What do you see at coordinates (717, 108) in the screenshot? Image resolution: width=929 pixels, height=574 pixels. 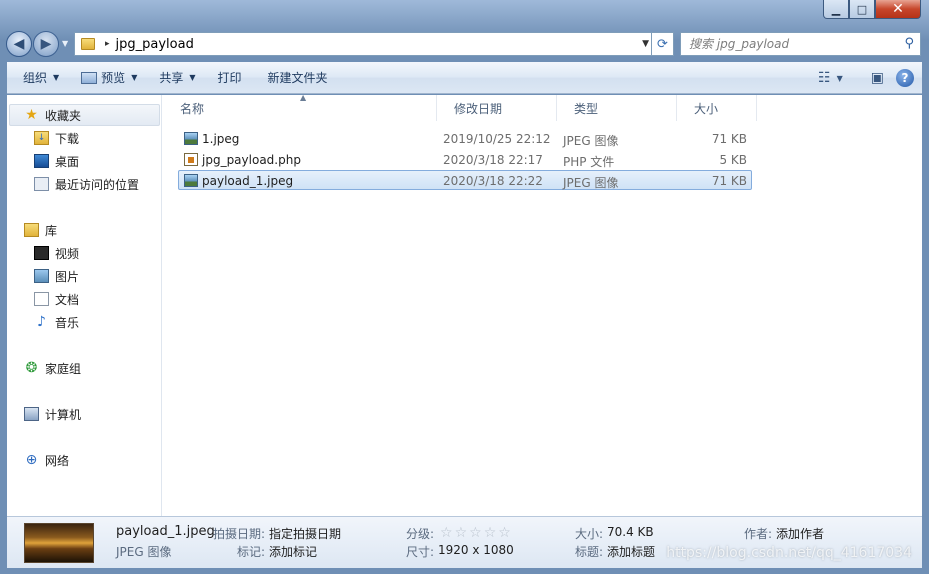 I see `column-header-size: 大小` at bounding box center [717, 108].